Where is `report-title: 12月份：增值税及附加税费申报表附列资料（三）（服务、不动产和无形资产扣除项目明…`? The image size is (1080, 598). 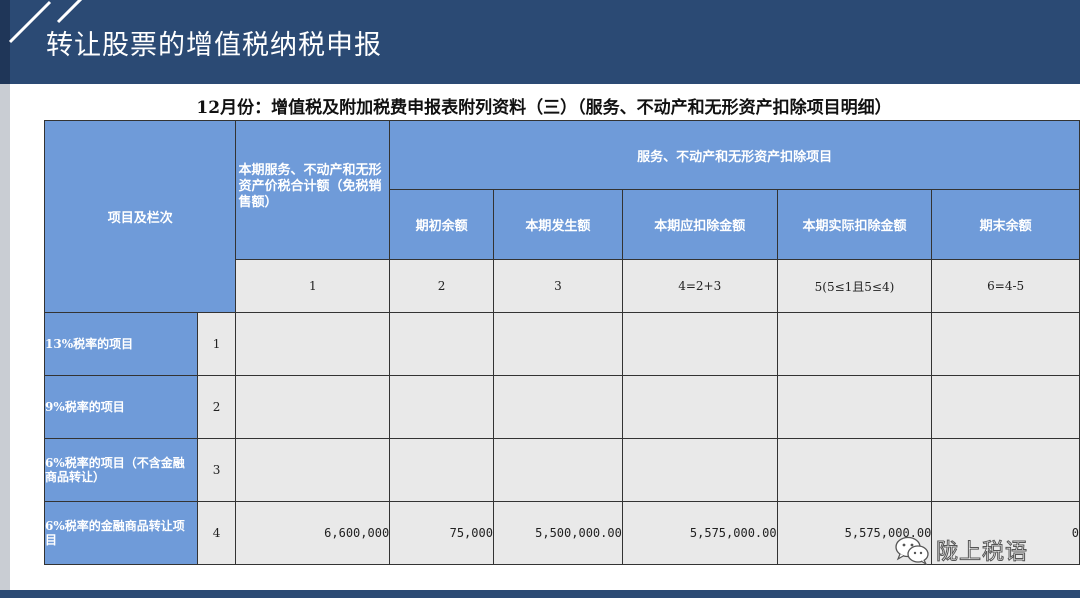 report-title: 12月份：增值税及附加税费申报表附列资料（三）（服务、不动产和无形资产扣除项目明… is located at coordinates (544, 108).